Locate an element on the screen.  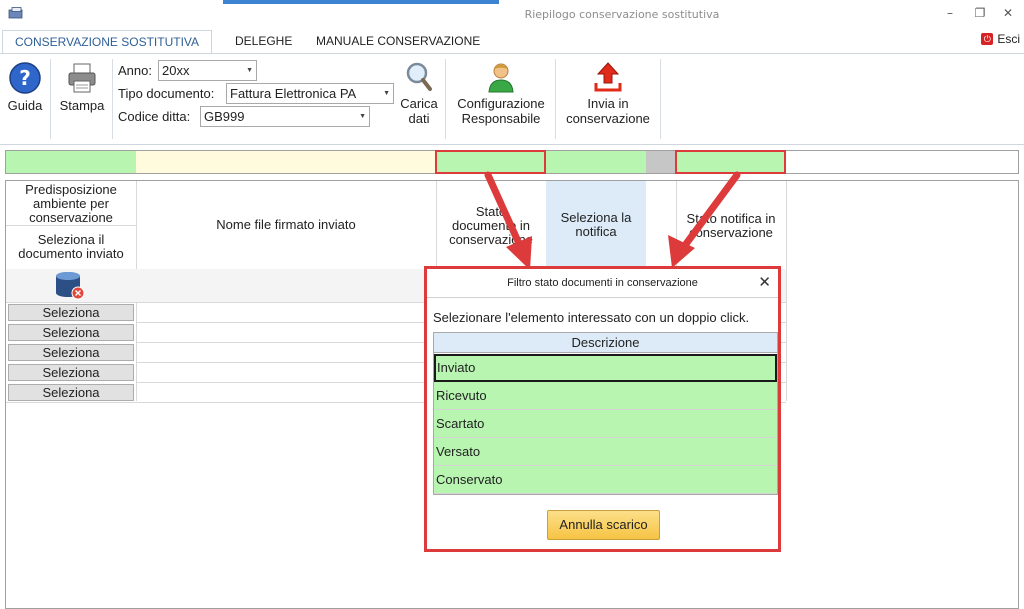
restore-button: ❐ is located at coordinates (980, 13).